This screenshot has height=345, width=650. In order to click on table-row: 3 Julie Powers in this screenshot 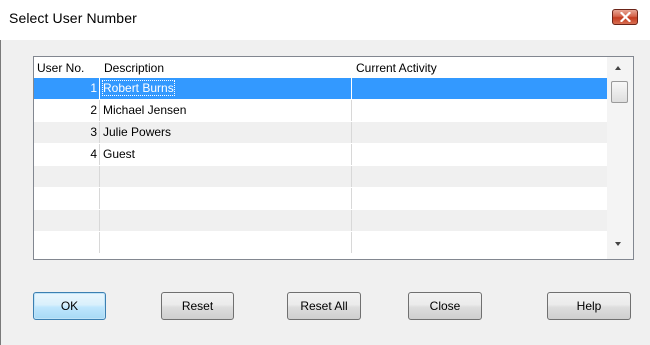, I will do `click(320, 133)`.